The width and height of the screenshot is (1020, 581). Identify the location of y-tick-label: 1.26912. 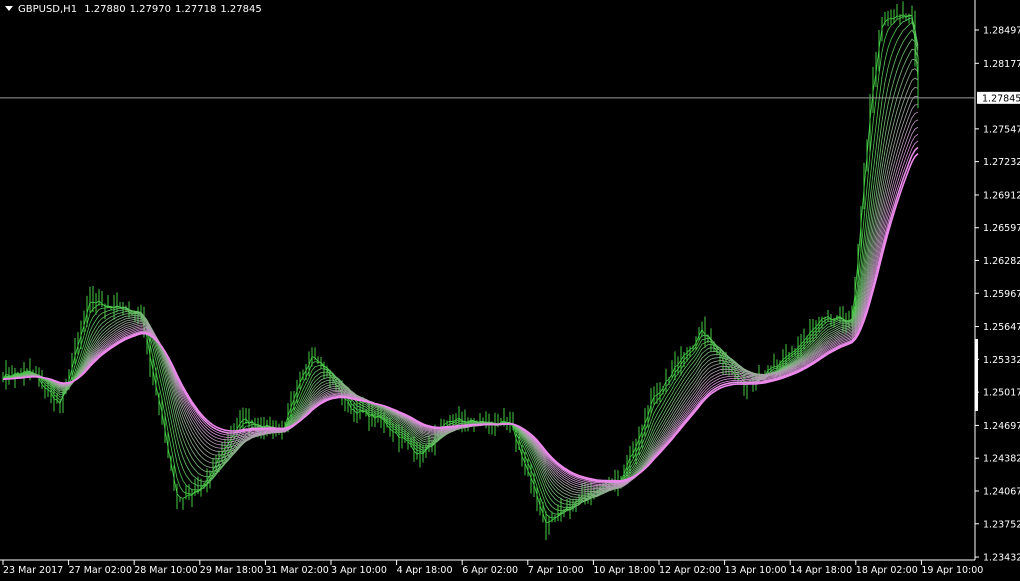
(1001, 195).